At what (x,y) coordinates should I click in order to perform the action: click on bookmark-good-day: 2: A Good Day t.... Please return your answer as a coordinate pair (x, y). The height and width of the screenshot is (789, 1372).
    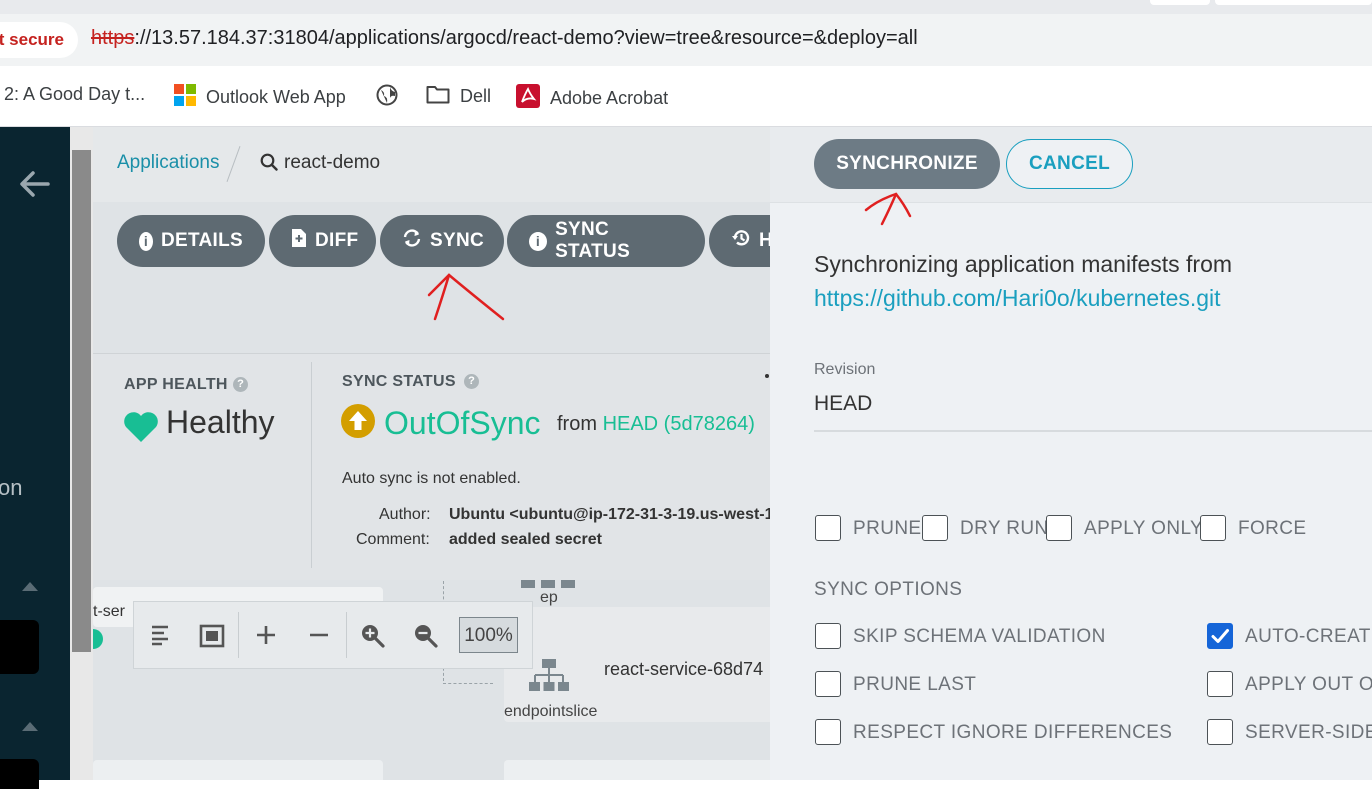
    Looking at the image, I should click on (74, 94).